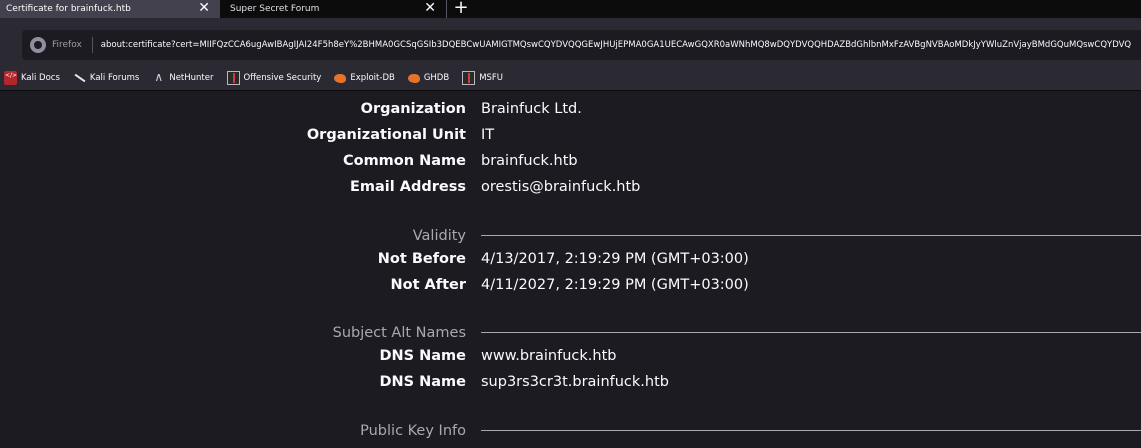  What do you see at coordinates (561, 187) in the screenshot?
I see `field-value: orestis@brainfuck.htb` at bounding box center [561, 187].